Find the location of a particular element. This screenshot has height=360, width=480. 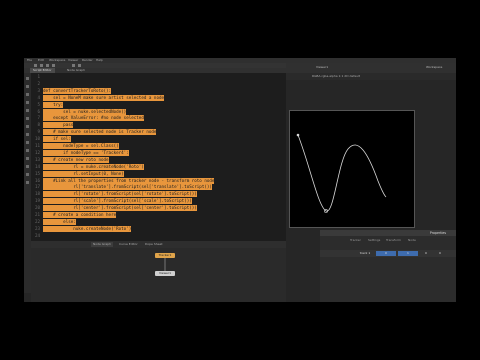

save-script-icon is located at coordinates (41, 65).